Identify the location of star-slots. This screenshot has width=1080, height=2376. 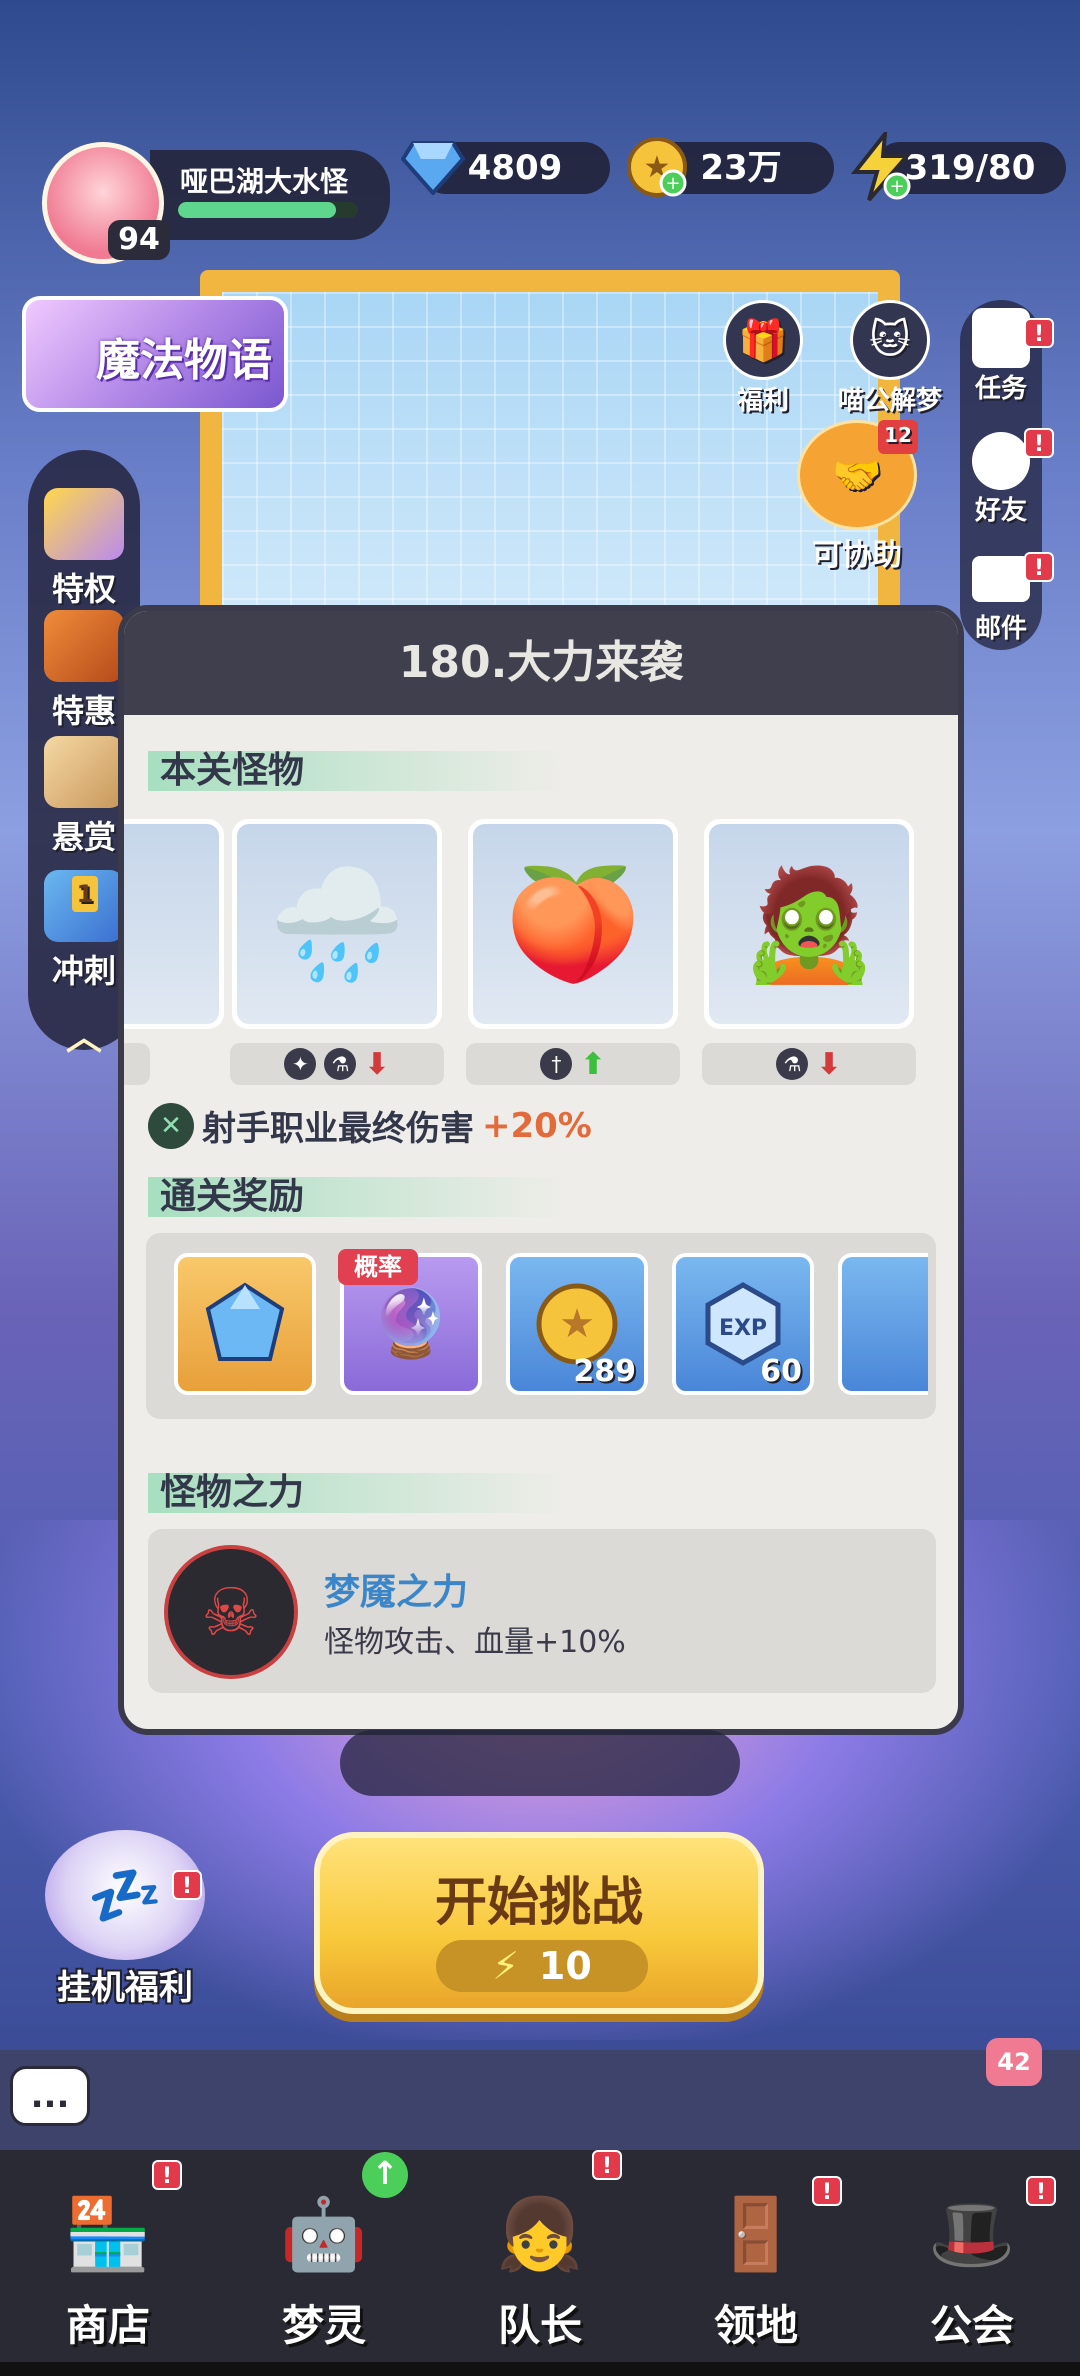
(540, 1763).